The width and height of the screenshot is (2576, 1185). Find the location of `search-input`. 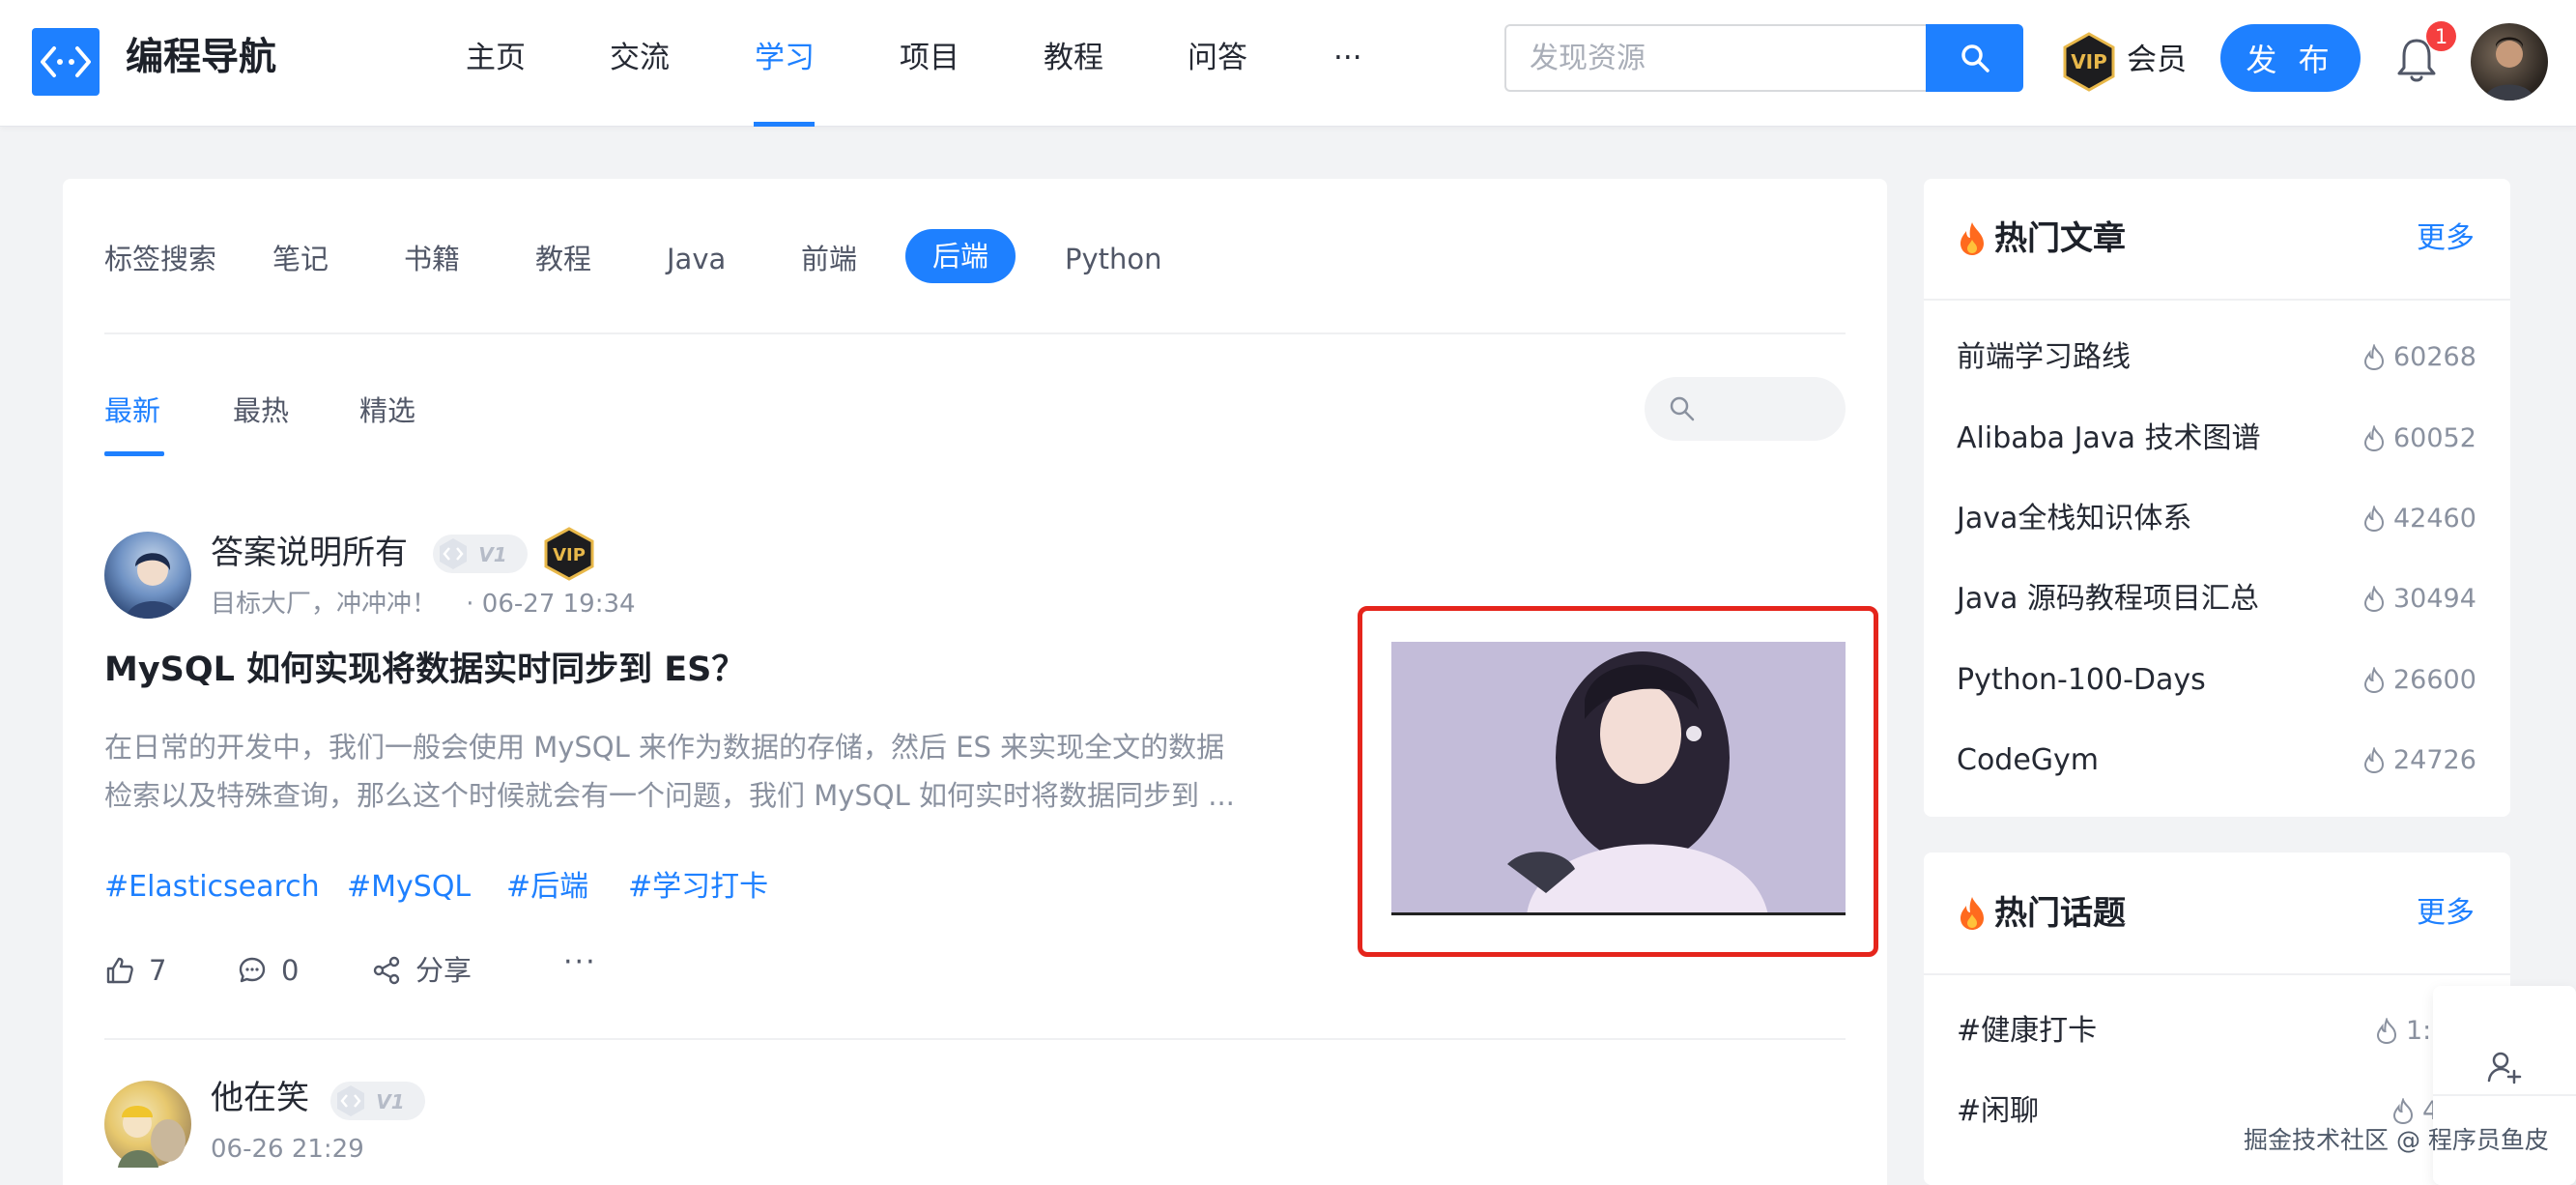

search-input is located at coordinates (1716, 58).